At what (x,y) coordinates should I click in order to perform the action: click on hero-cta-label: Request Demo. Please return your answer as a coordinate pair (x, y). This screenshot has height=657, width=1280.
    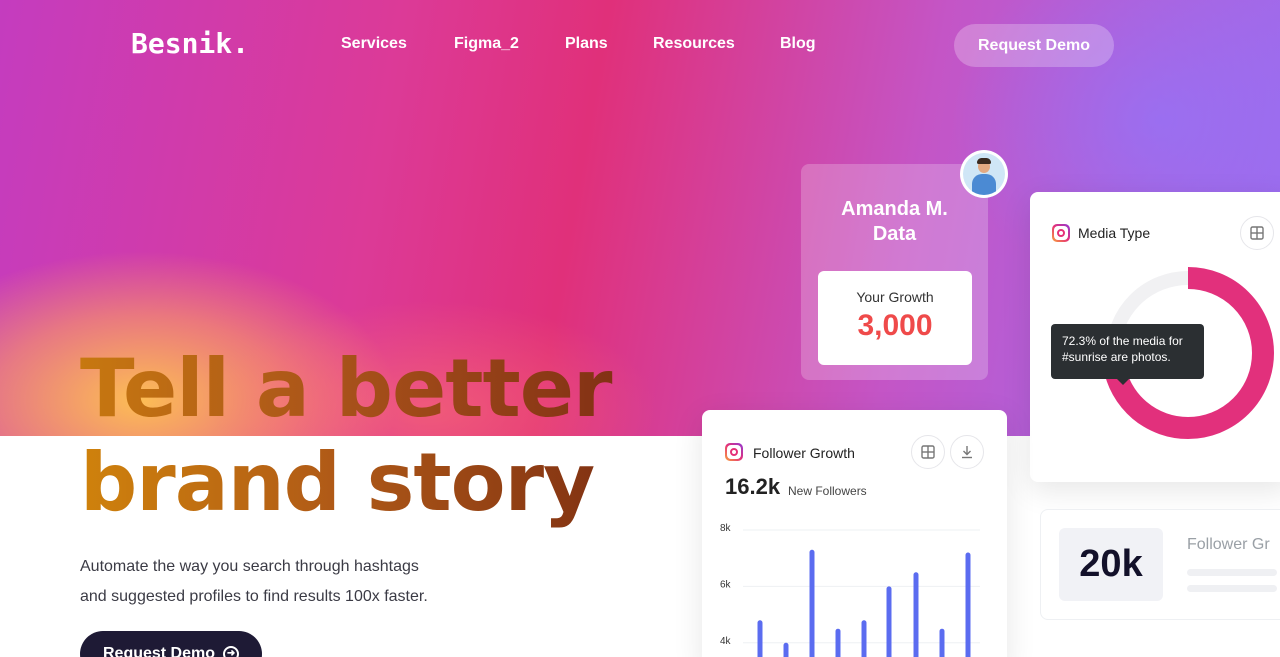
    Looking at the image, I should click on (159, 651).